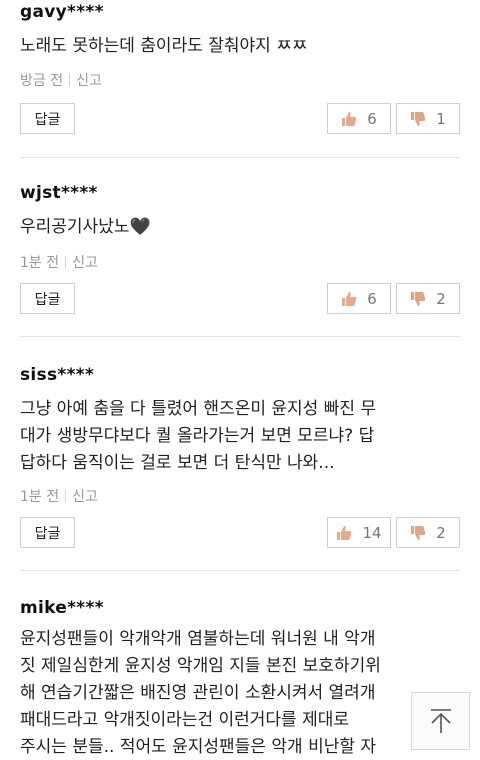 This screenshot has height=760, width=480. What do you see at coordinates (200, 666) in the screenshot?
I see `comment-text-line: 짓 제일심한게 윤지성 악개임 지들 본진 보호하기위` at bounding box center [200, 666].